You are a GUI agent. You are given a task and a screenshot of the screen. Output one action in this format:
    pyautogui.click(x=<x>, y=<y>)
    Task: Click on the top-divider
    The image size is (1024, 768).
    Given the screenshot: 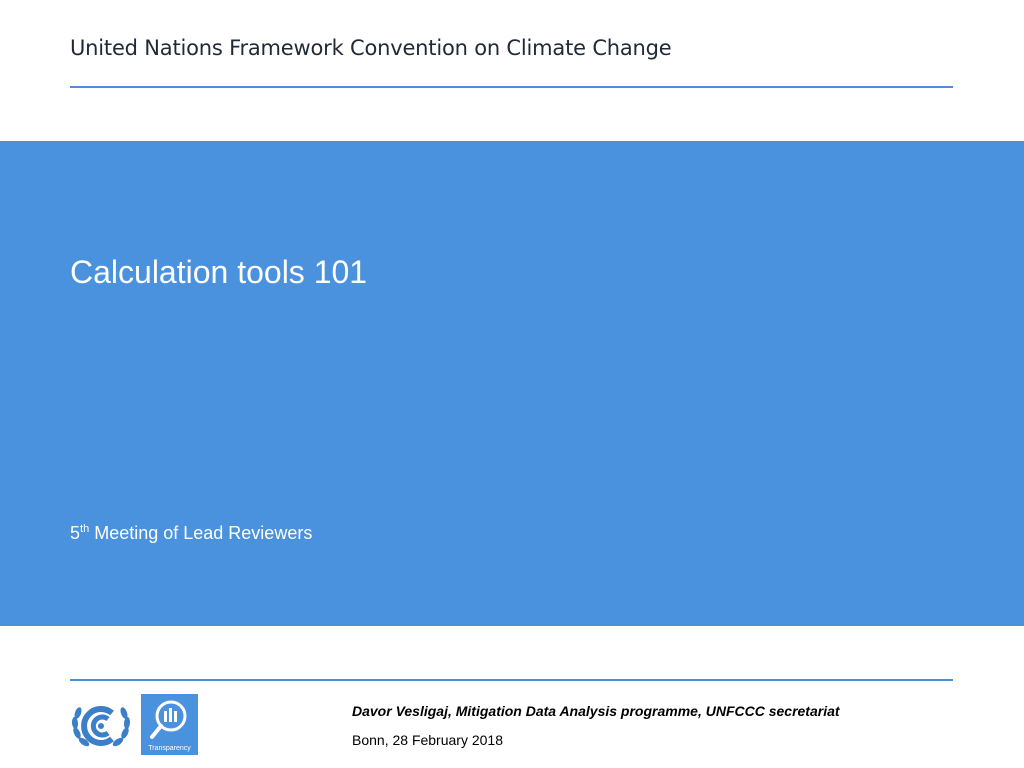 What is the action you would take?
    pyautogui.click(x=511, y=87)
    